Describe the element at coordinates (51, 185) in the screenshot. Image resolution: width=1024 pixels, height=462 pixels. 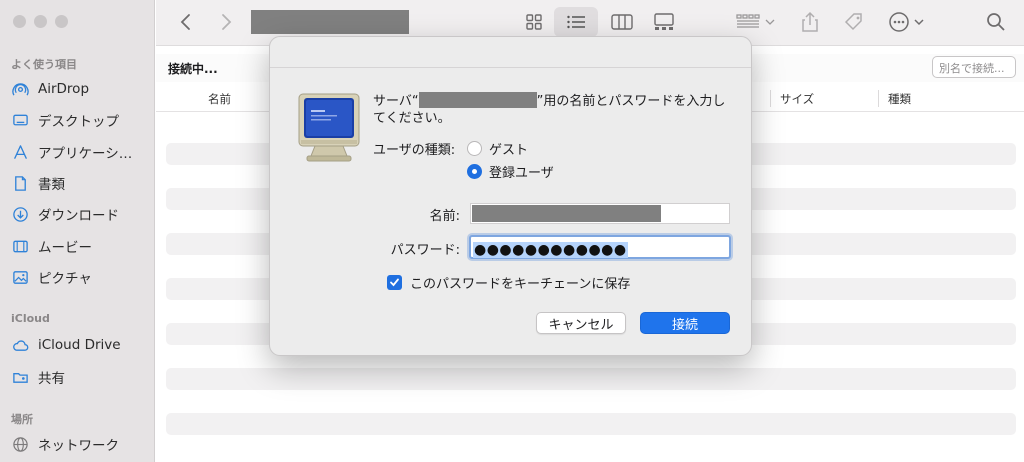
I see `sidebar-item-label: 書類` at that location.